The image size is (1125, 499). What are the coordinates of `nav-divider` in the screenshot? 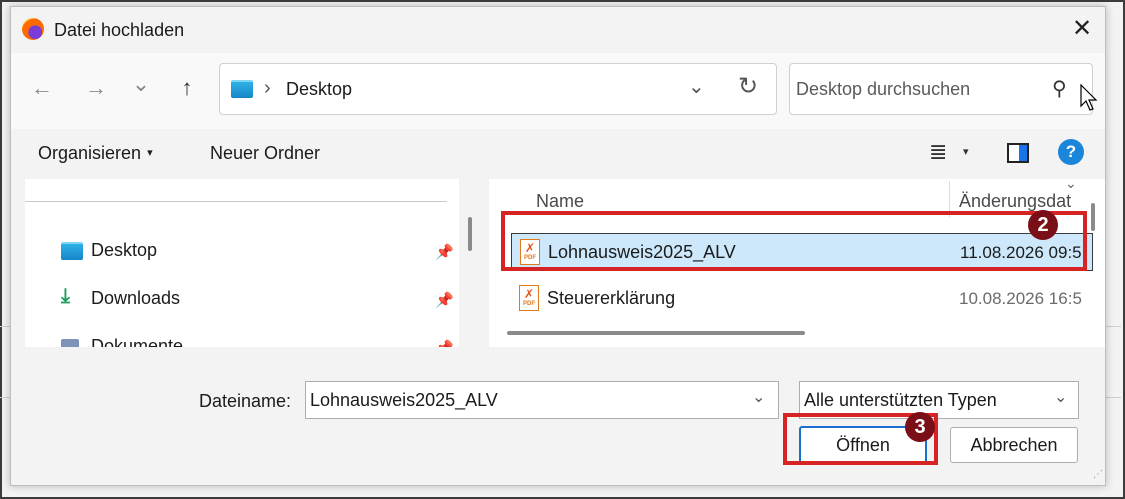 It's located at (236, 201).